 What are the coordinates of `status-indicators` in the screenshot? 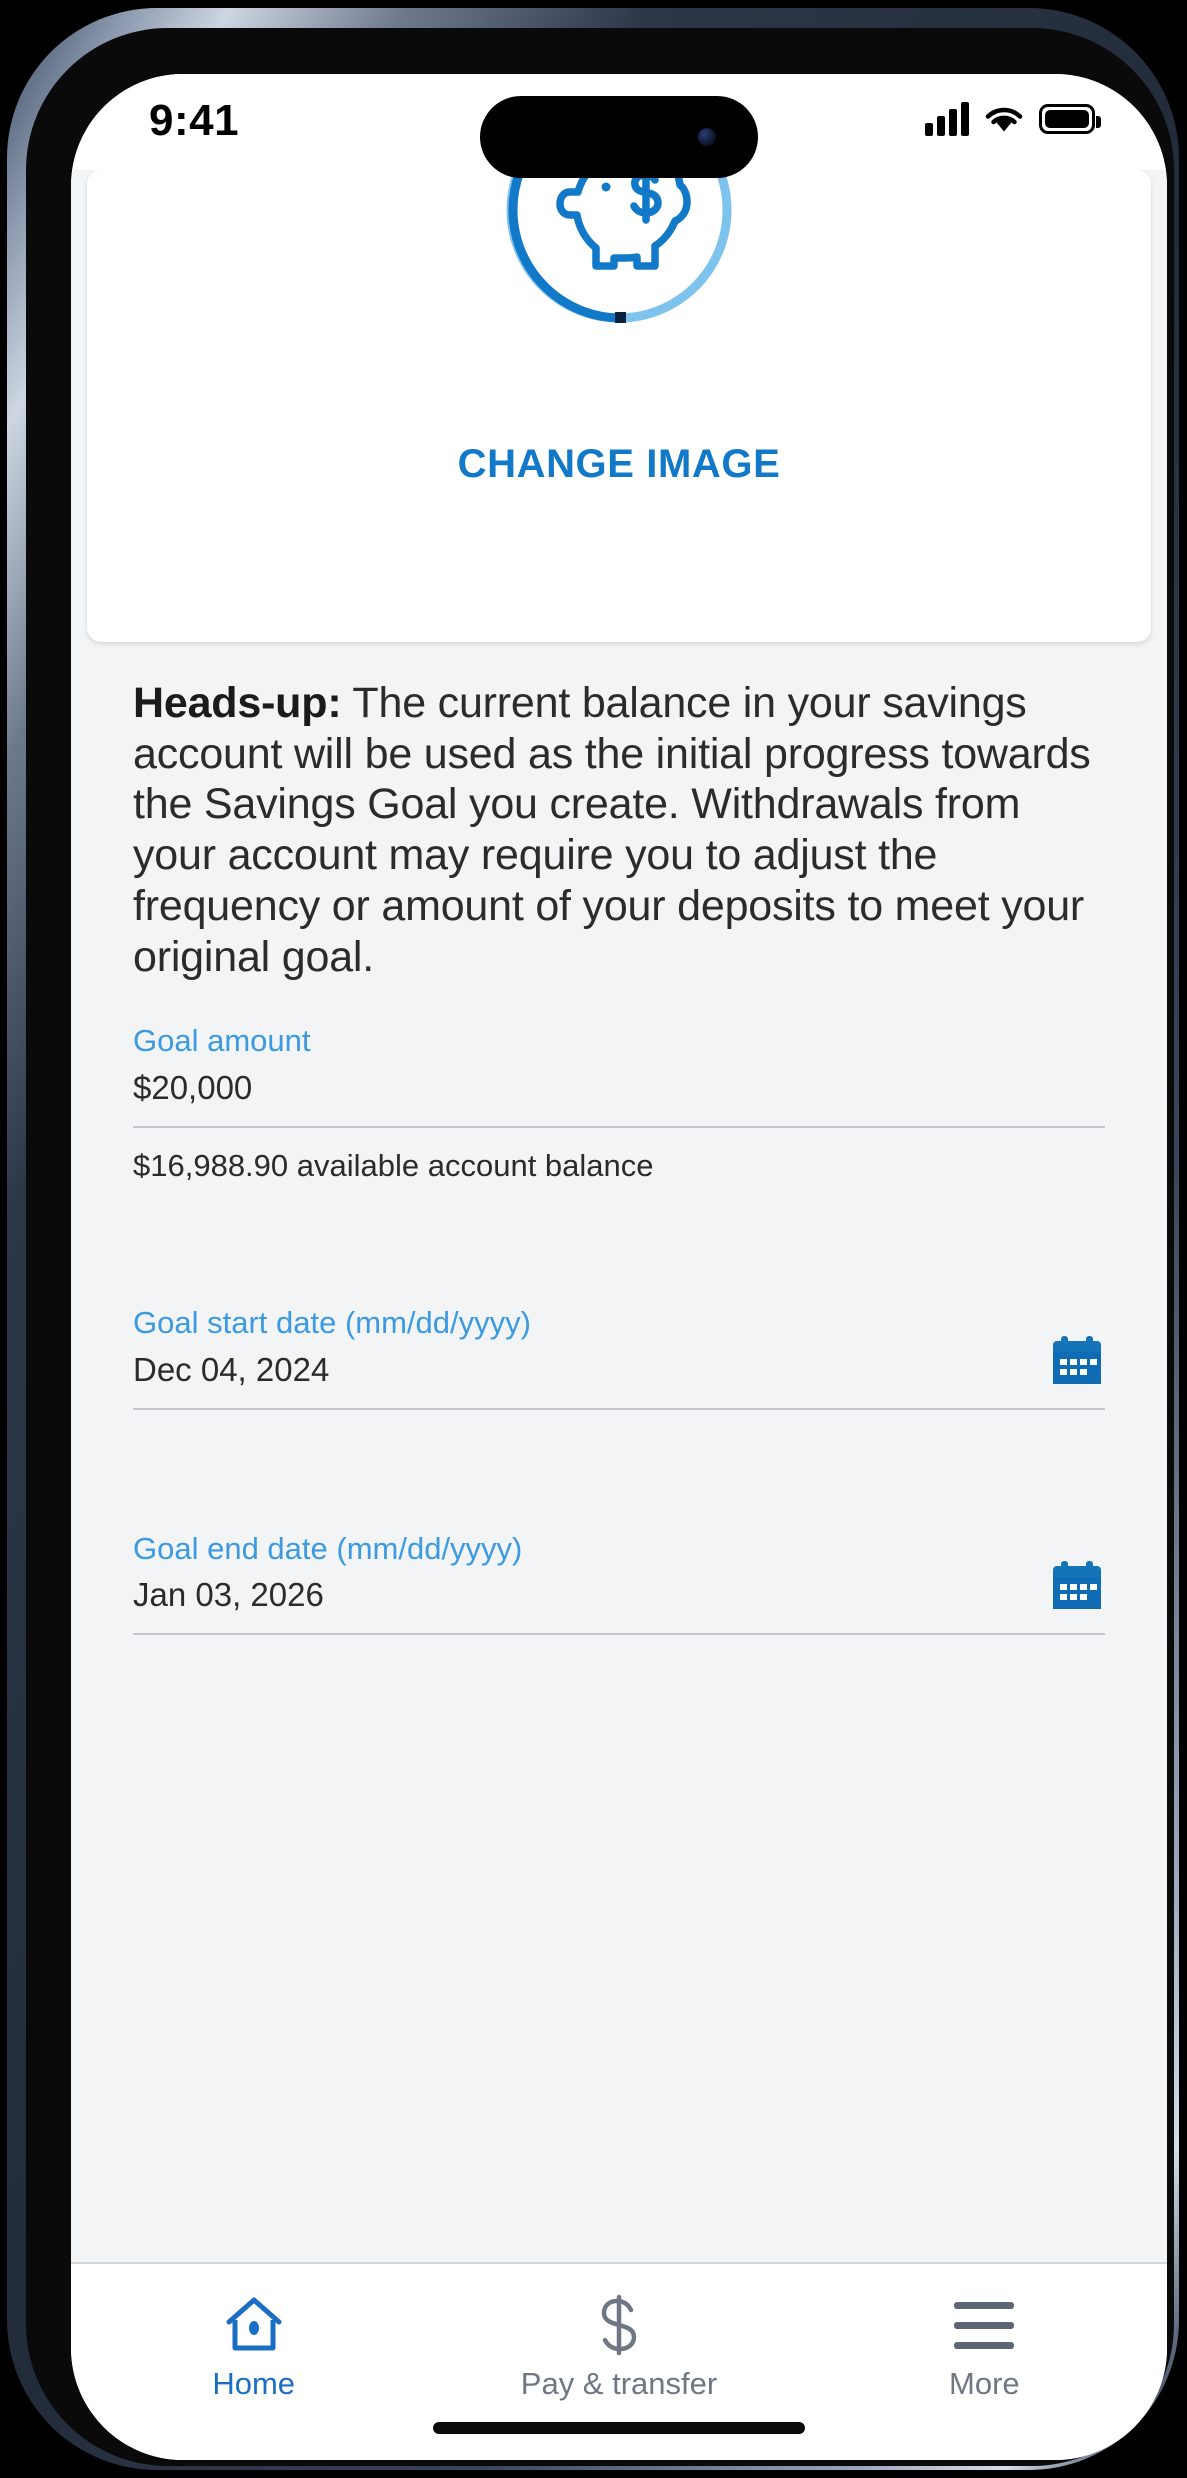 It's located at (1013, 119).